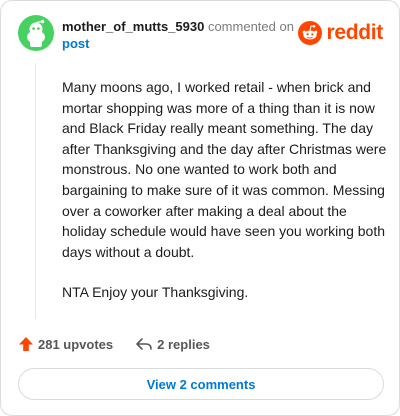 The width and height of the screenshot is (400, 416). What do you see at coordinates (155, 292) in the screenshot?
I see `comment-paragraph: NTA Enjoy your Thanksgiving.` at bounding box center [155, 292].